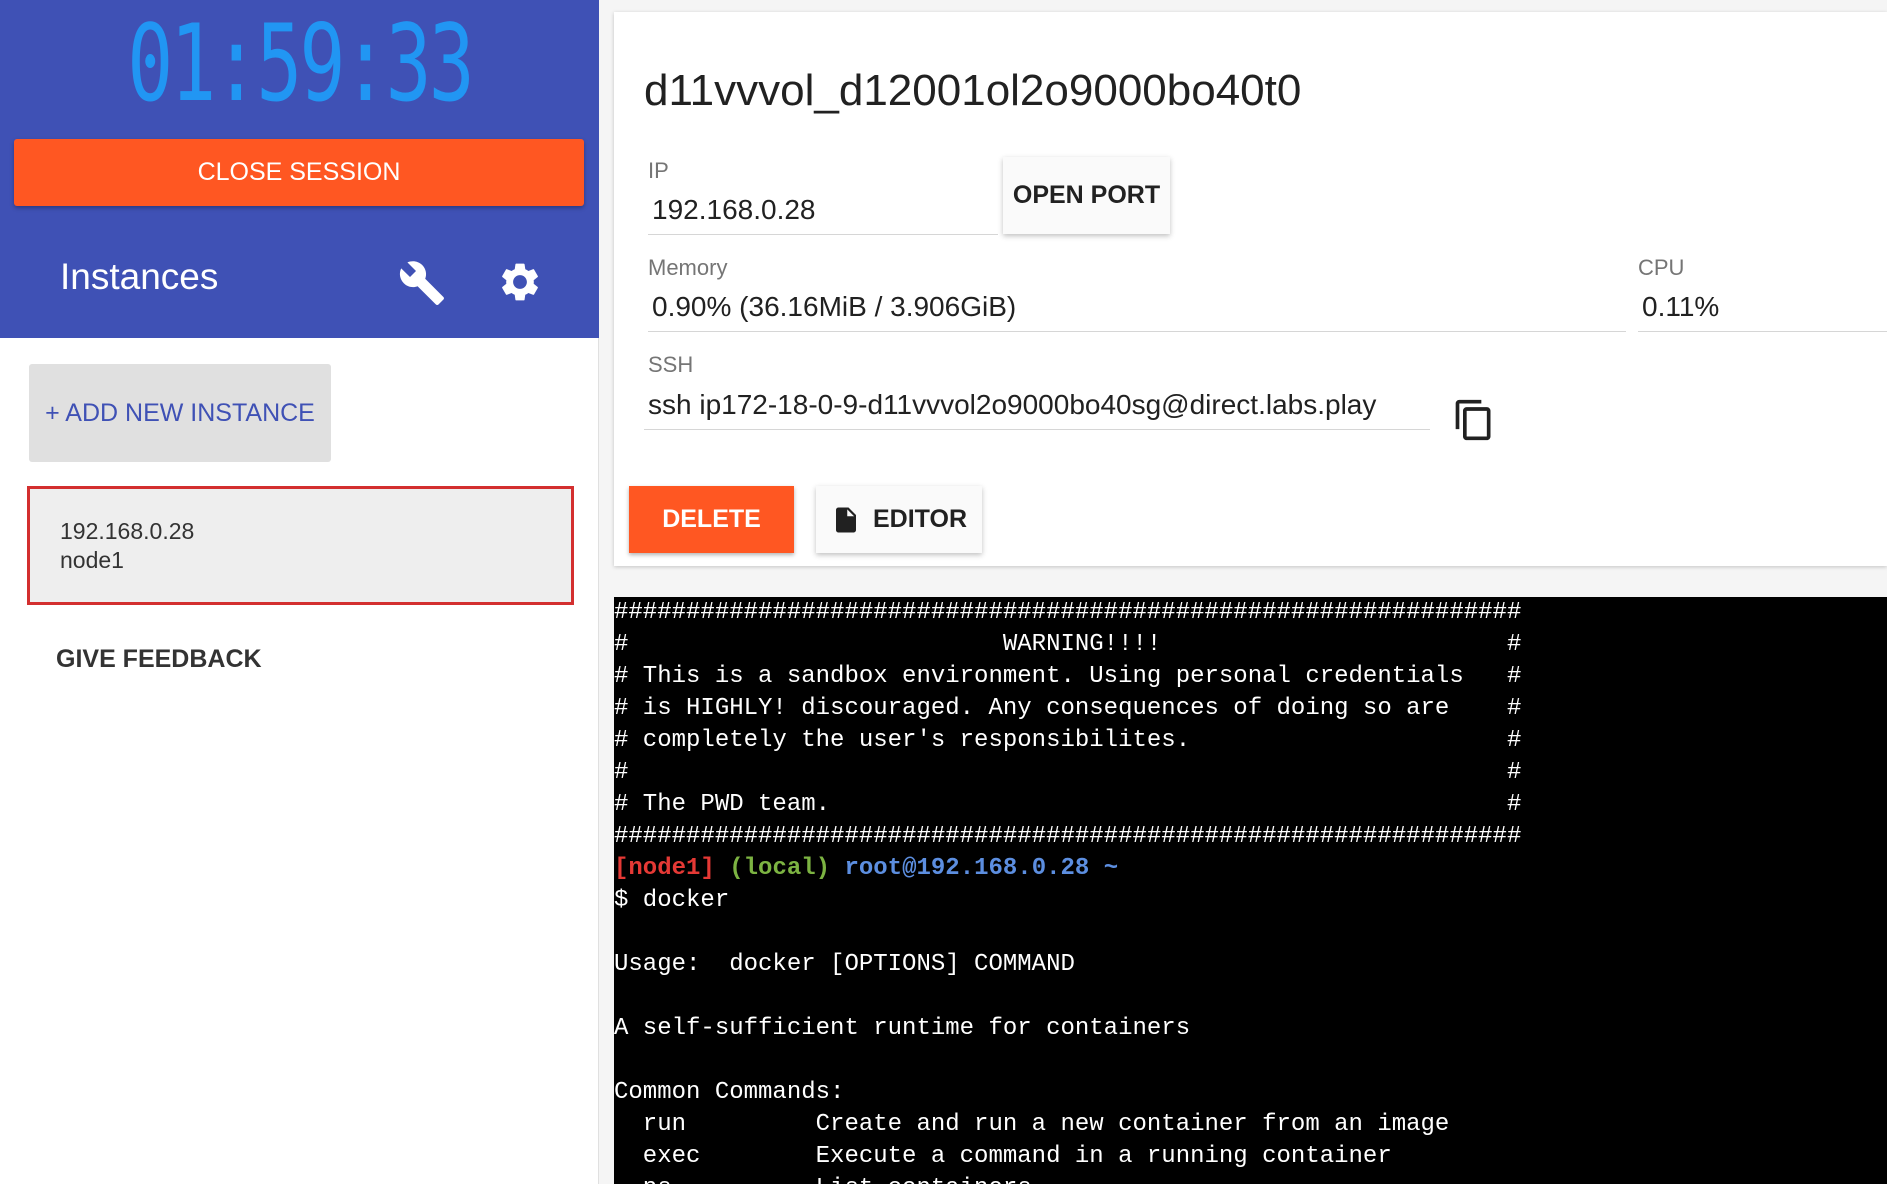 This screenshot has width=1887, height=1184. Describe the element at coordinates (780, 868) in the screenshot. I see `prompt-local: (local)` at that location.